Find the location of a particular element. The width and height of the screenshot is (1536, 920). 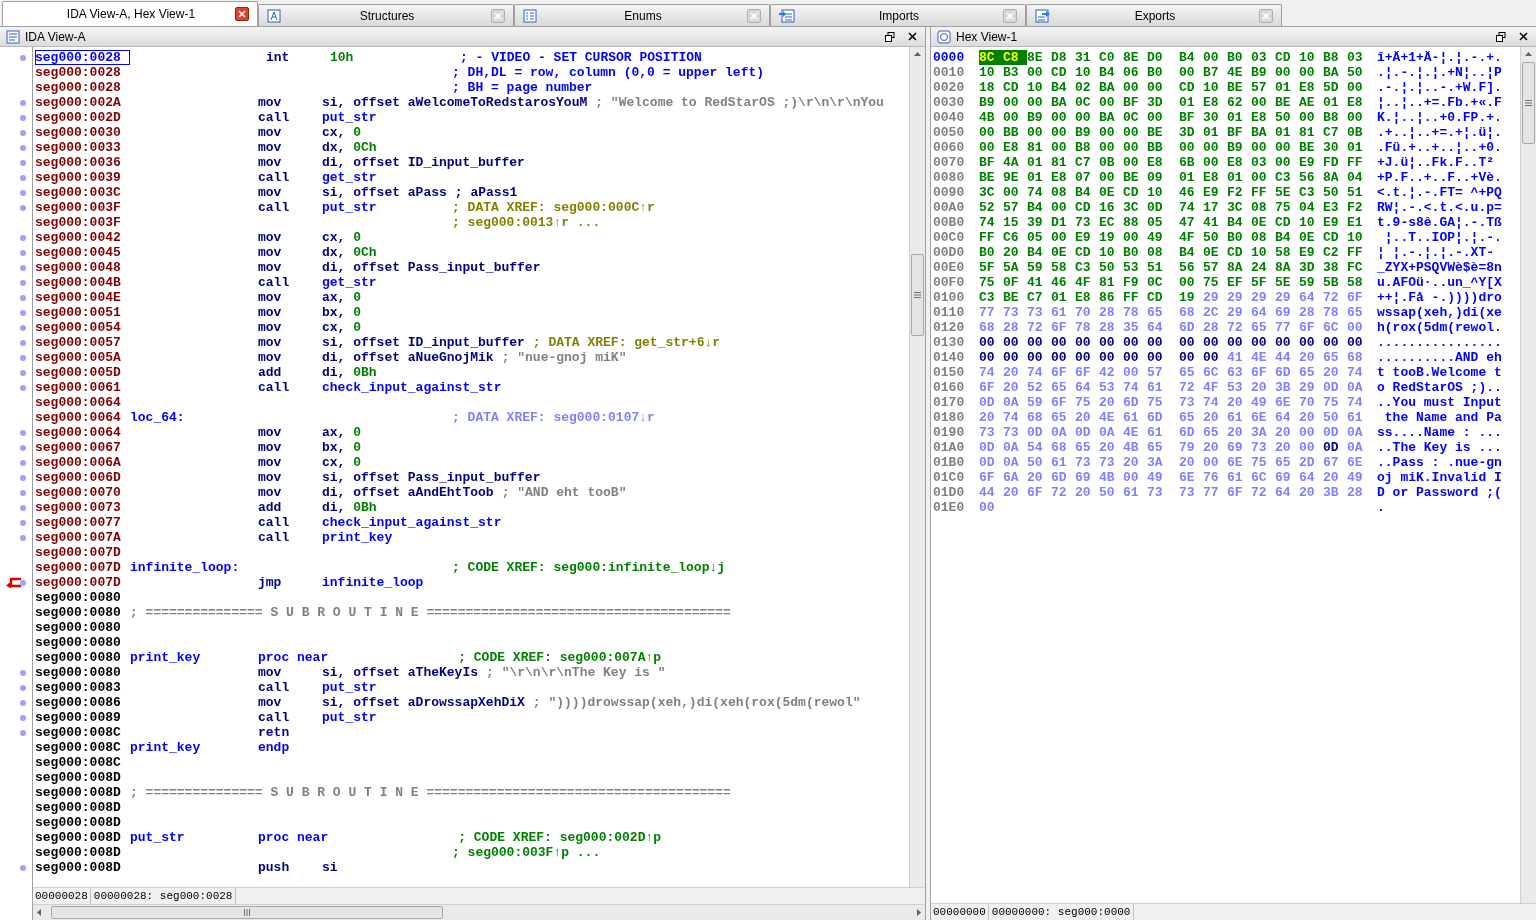

horizontal-scrollbar is located at coordinates (479, 912).